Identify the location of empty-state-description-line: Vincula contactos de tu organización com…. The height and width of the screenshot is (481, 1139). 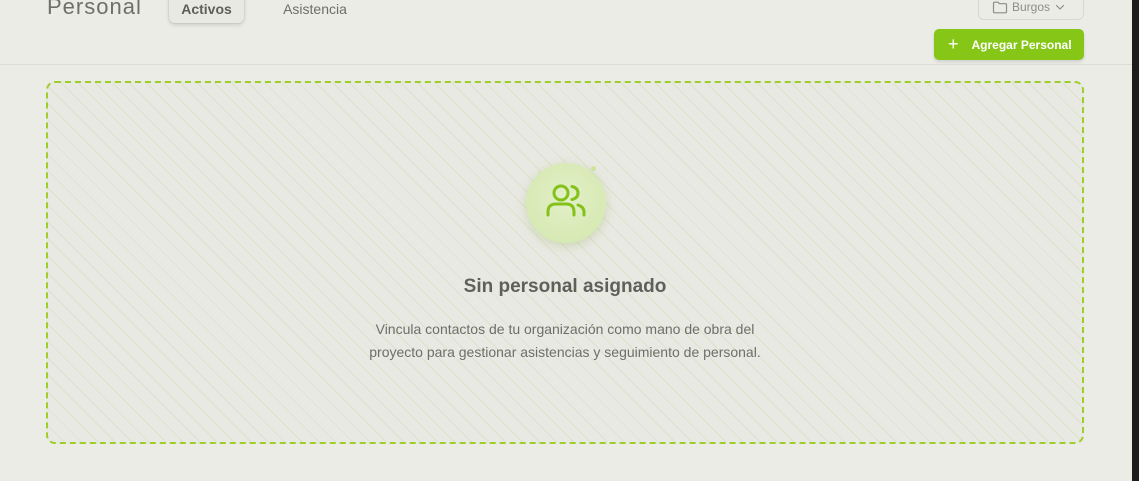
(565, 329).